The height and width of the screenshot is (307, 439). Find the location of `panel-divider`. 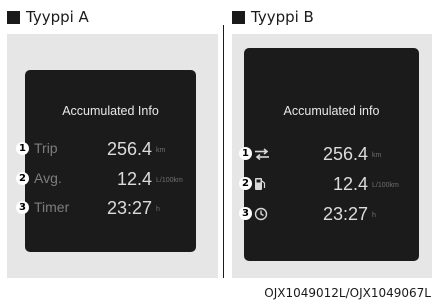

panel-divider is located at coordinates (223, 151).